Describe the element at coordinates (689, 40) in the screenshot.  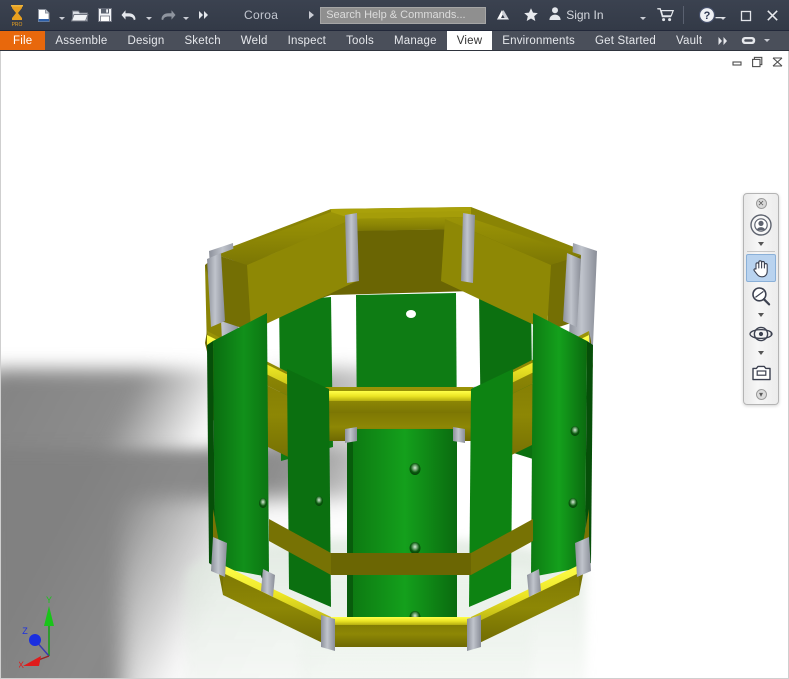
I see `ribbon-tab-vault: Vault` at that location.